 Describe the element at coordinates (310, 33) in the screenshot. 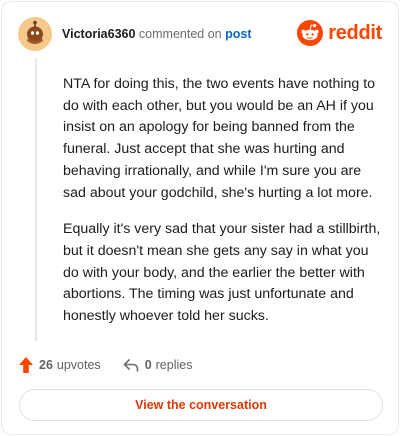

I see `reddit-logo-icon` at that location.